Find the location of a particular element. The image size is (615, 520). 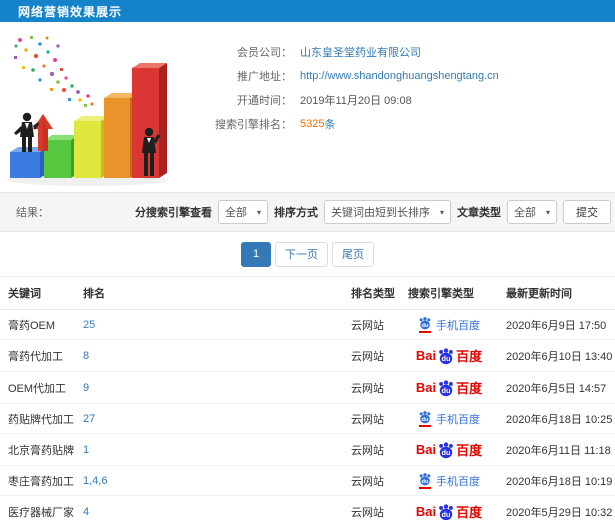

engine-select: 全部 ▾ is located at coordinates (242, 212).